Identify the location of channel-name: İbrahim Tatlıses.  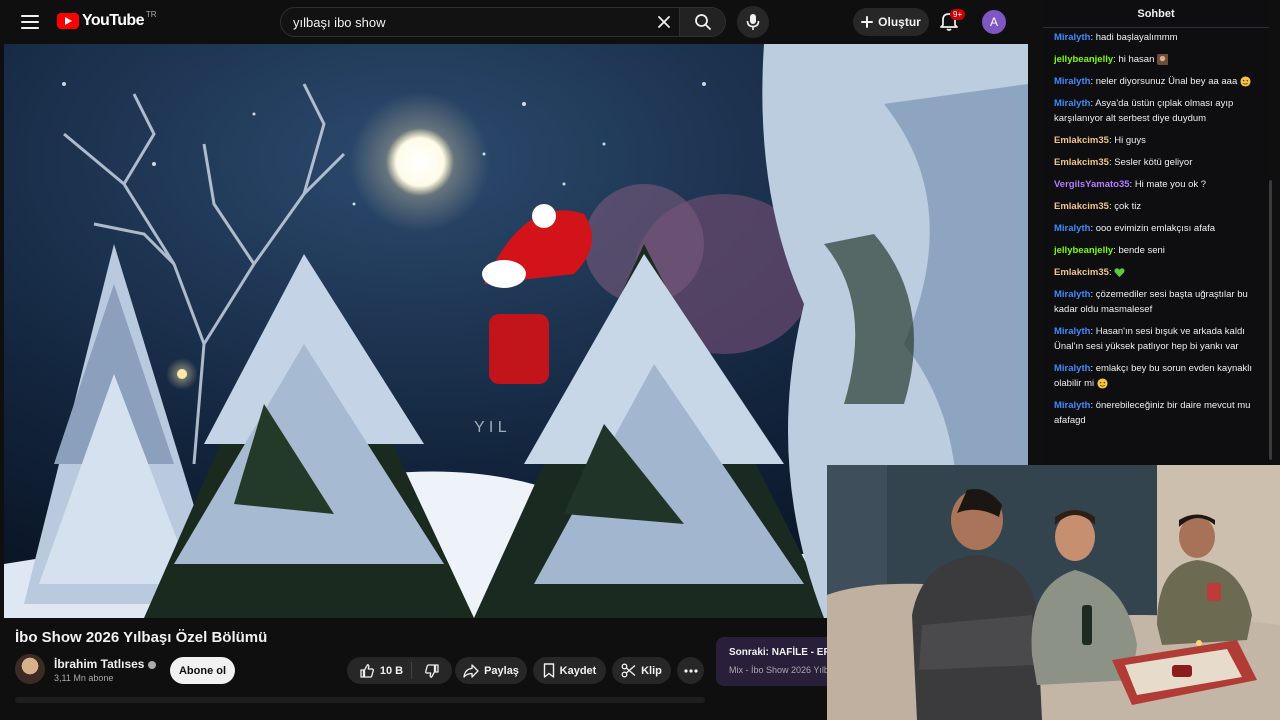
(105, 664).